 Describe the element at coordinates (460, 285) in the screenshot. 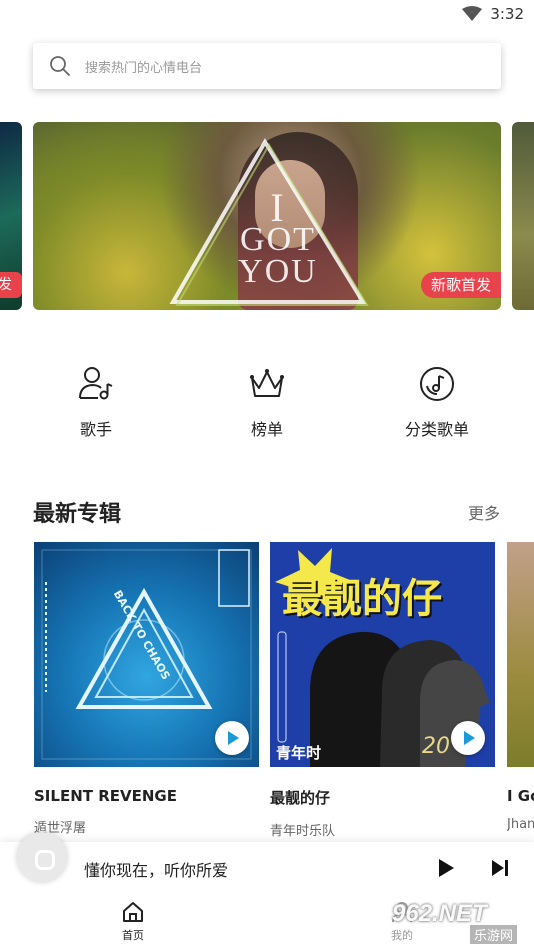

I see `banner-tag: 新歌首发` at that location.